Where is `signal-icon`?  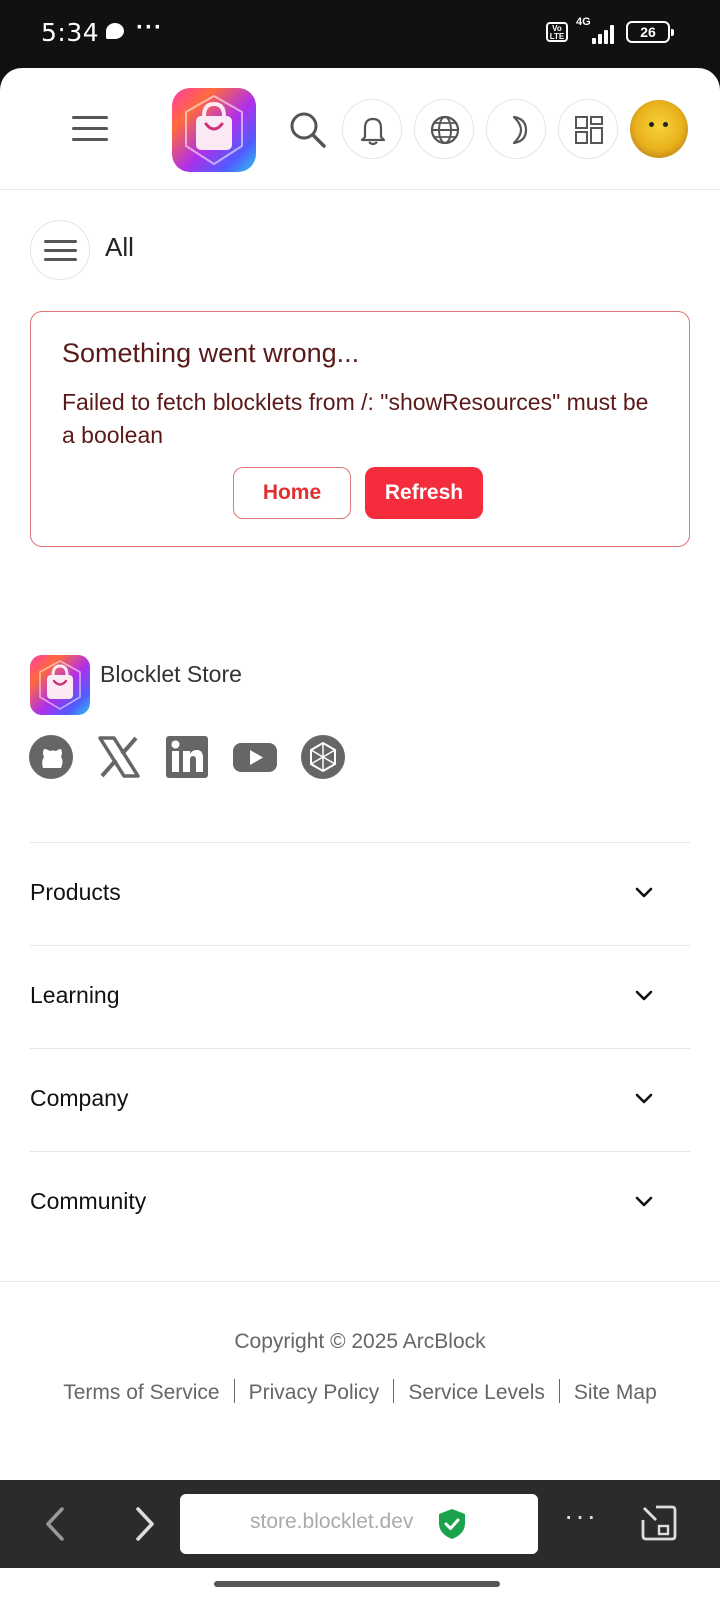 signal-icon is located at coordinates (603, 33).